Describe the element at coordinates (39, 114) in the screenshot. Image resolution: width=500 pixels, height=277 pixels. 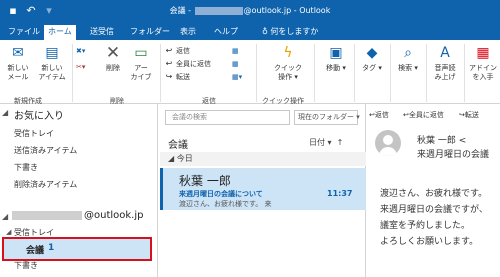
I see `favorites-header: お気に入り` at that location.